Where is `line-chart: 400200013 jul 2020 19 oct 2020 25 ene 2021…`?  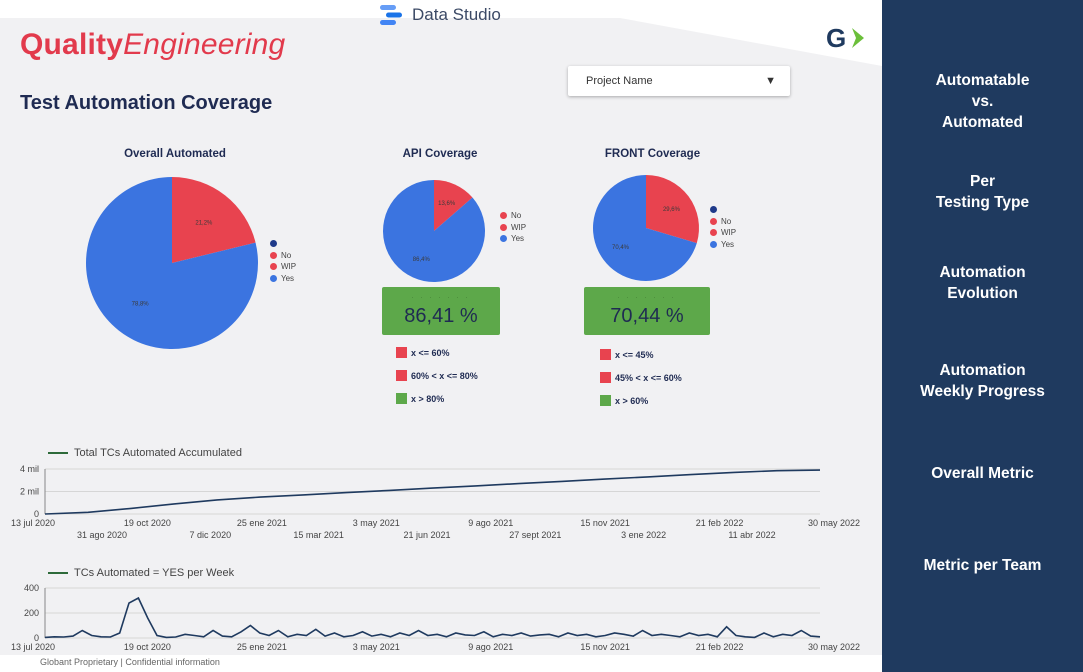 line-chart: 400200013 jul 2020 19 oct 2020 25 ene 2021… is located at coordinates (435, 617).